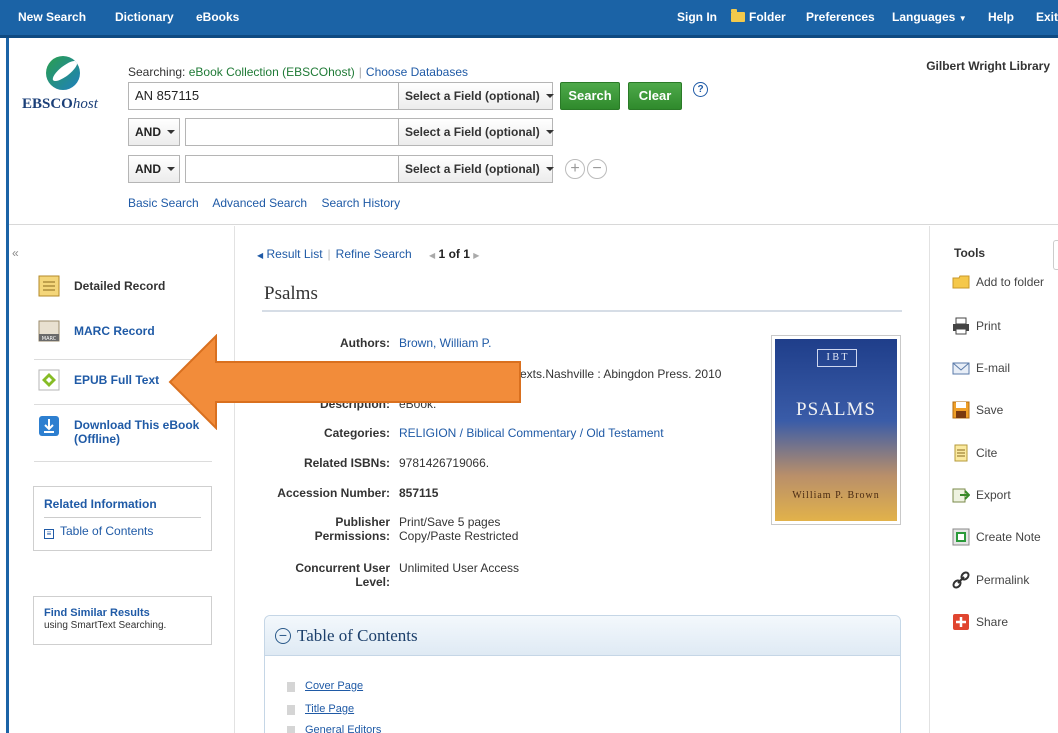 The width and height of the screenshot is (1058, 733). What do you see at coordinates (700, 89) in the screenshot?
I see `help-icon: ?` at bounding box center [700, 89].